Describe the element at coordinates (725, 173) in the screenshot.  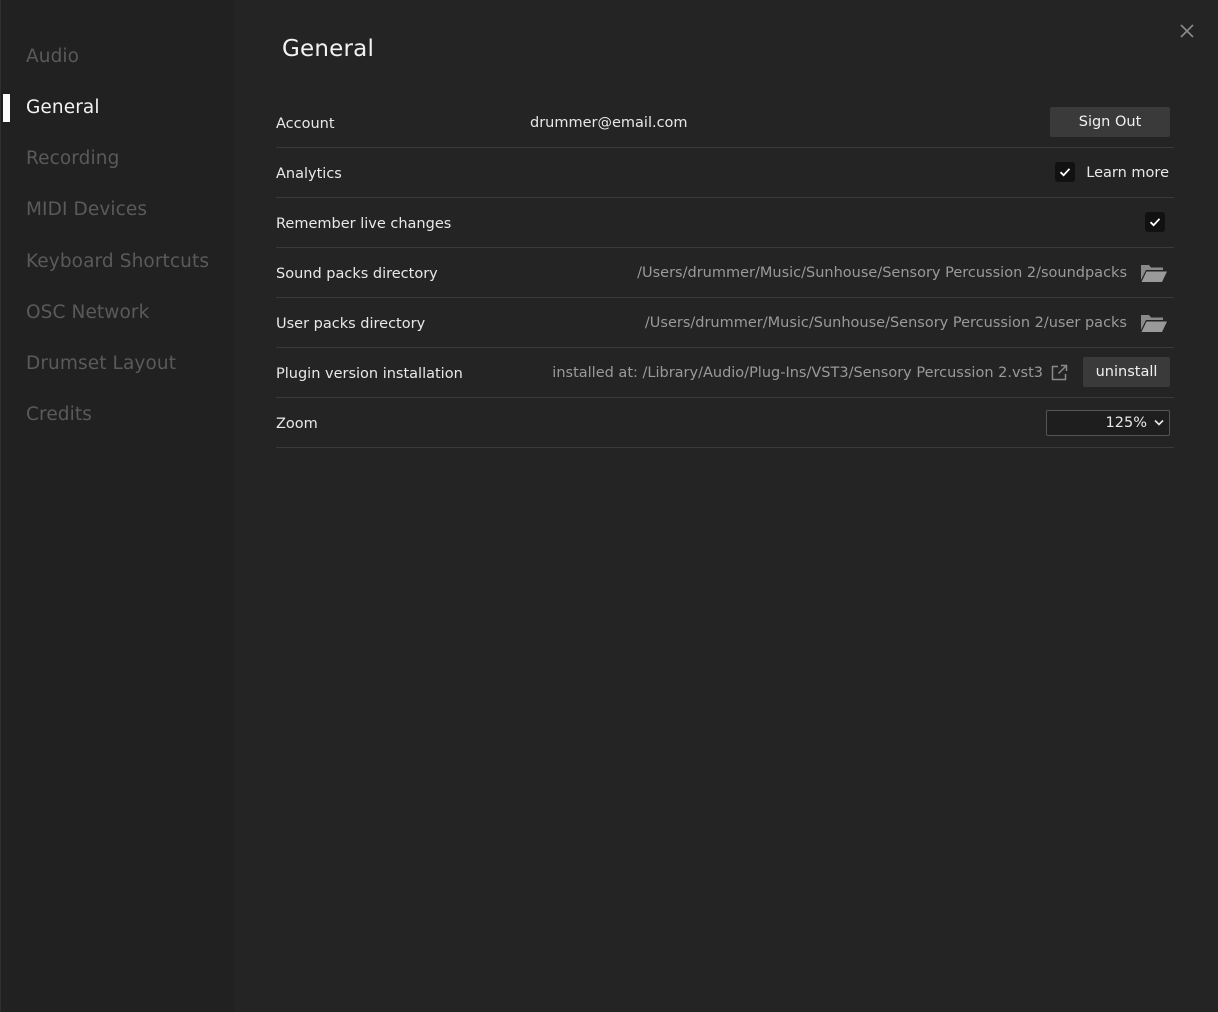
I see `analytics-row: Analytics Learn more` at that location.